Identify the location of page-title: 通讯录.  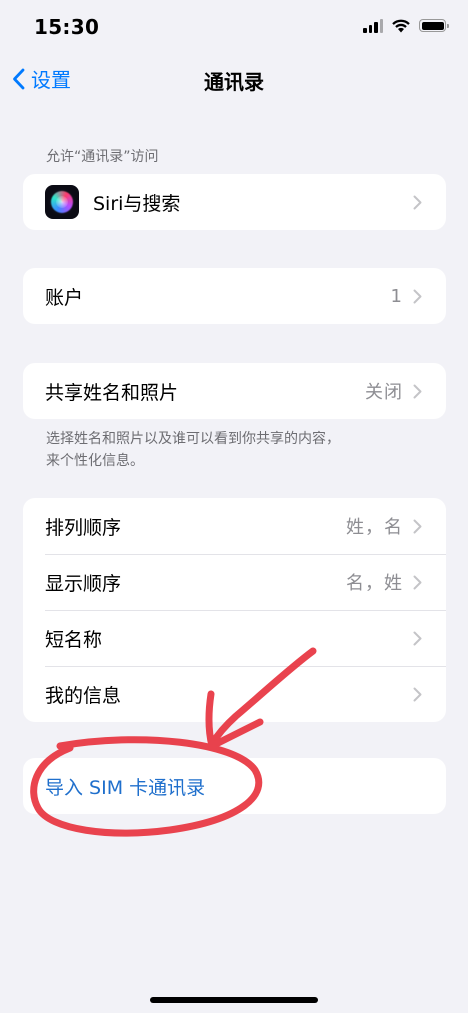
(234, 82).